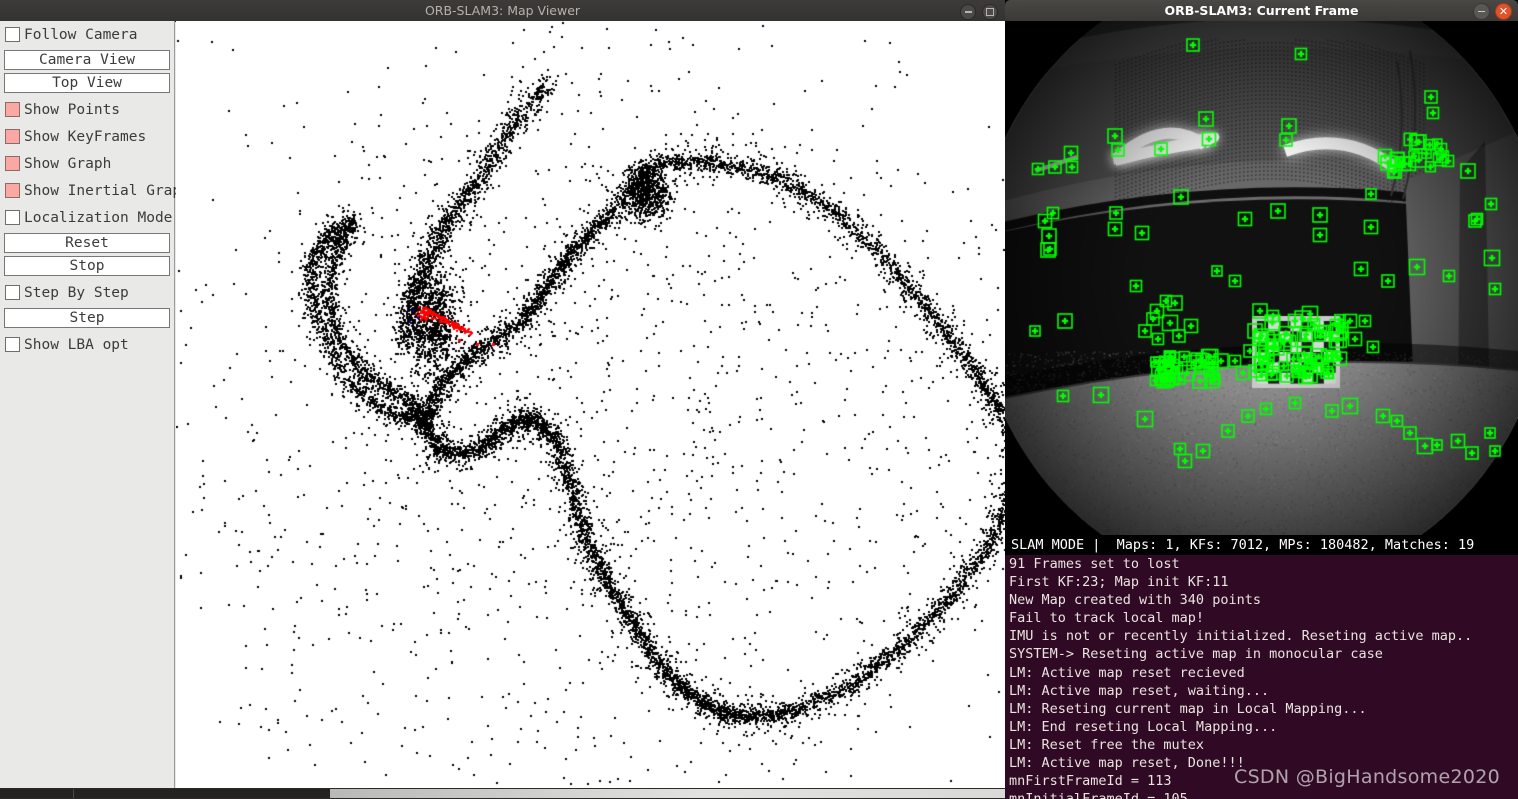 The width and height of the screenshot is (1518, 799). Describe the element at coordinates (990, 12) in the screenshot. I see `maximize-icon` at that location.